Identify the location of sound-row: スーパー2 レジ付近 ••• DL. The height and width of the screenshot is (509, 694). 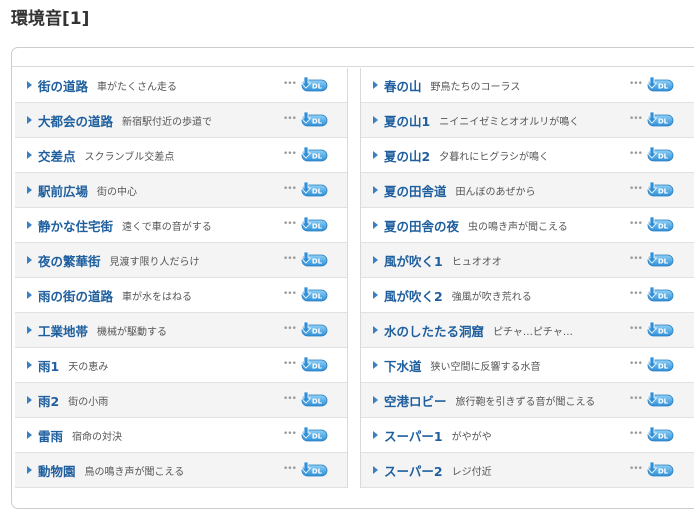
(527, 470).